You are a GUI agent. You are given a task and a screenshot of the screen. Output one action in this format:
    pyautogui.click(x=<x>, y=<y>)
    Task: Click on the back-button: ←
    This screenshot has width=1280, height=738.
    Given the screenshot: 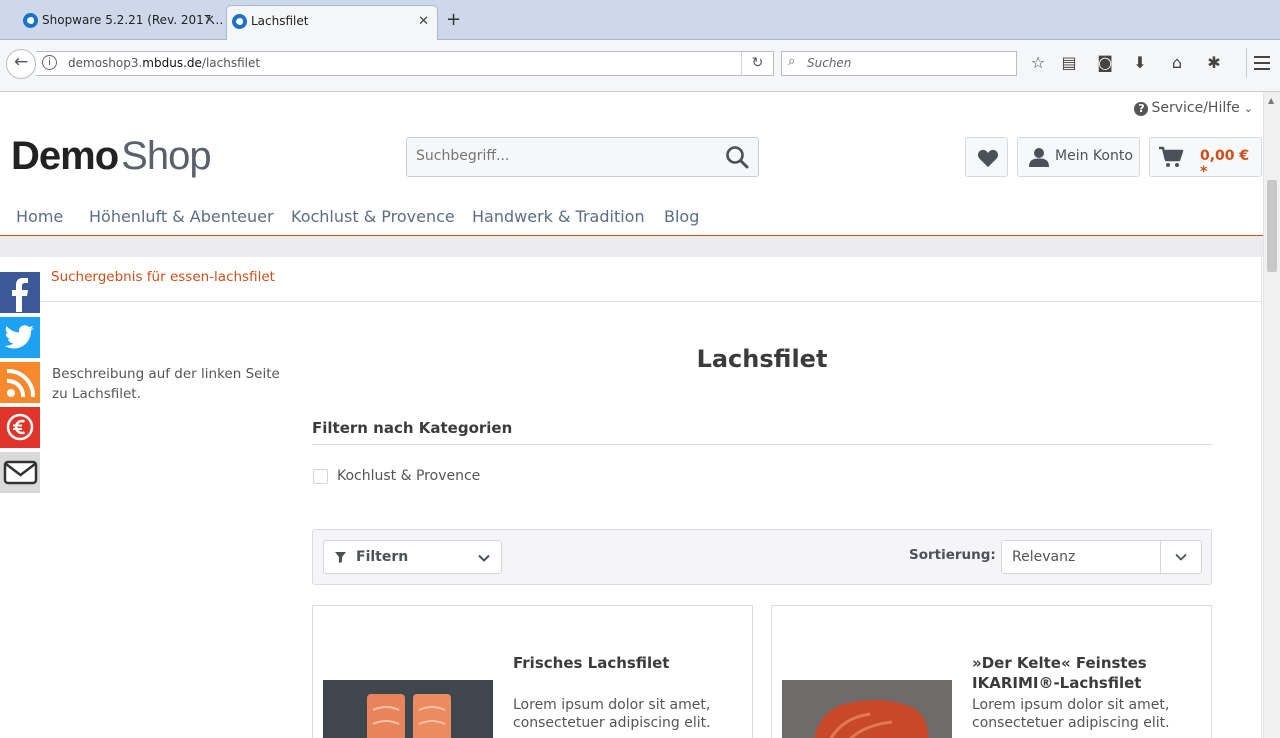 What is the action you would take?
    pyautogui.click(x=21, y=64)
    